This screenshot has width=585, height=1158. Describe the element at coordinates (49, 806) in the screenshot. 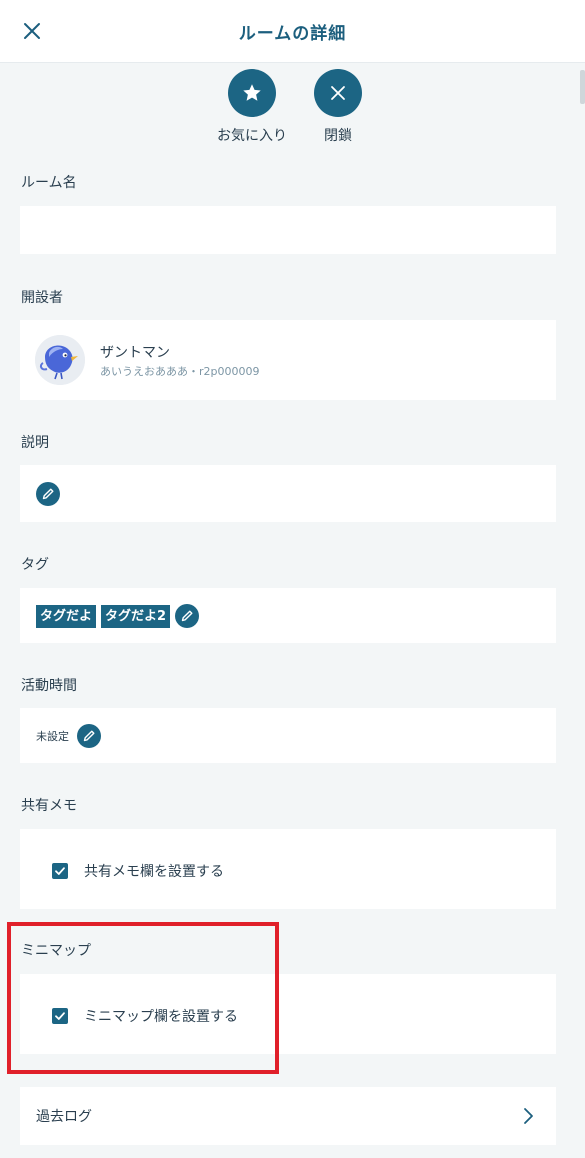

I see `shared-memo-label: 共有メモ` at that location.